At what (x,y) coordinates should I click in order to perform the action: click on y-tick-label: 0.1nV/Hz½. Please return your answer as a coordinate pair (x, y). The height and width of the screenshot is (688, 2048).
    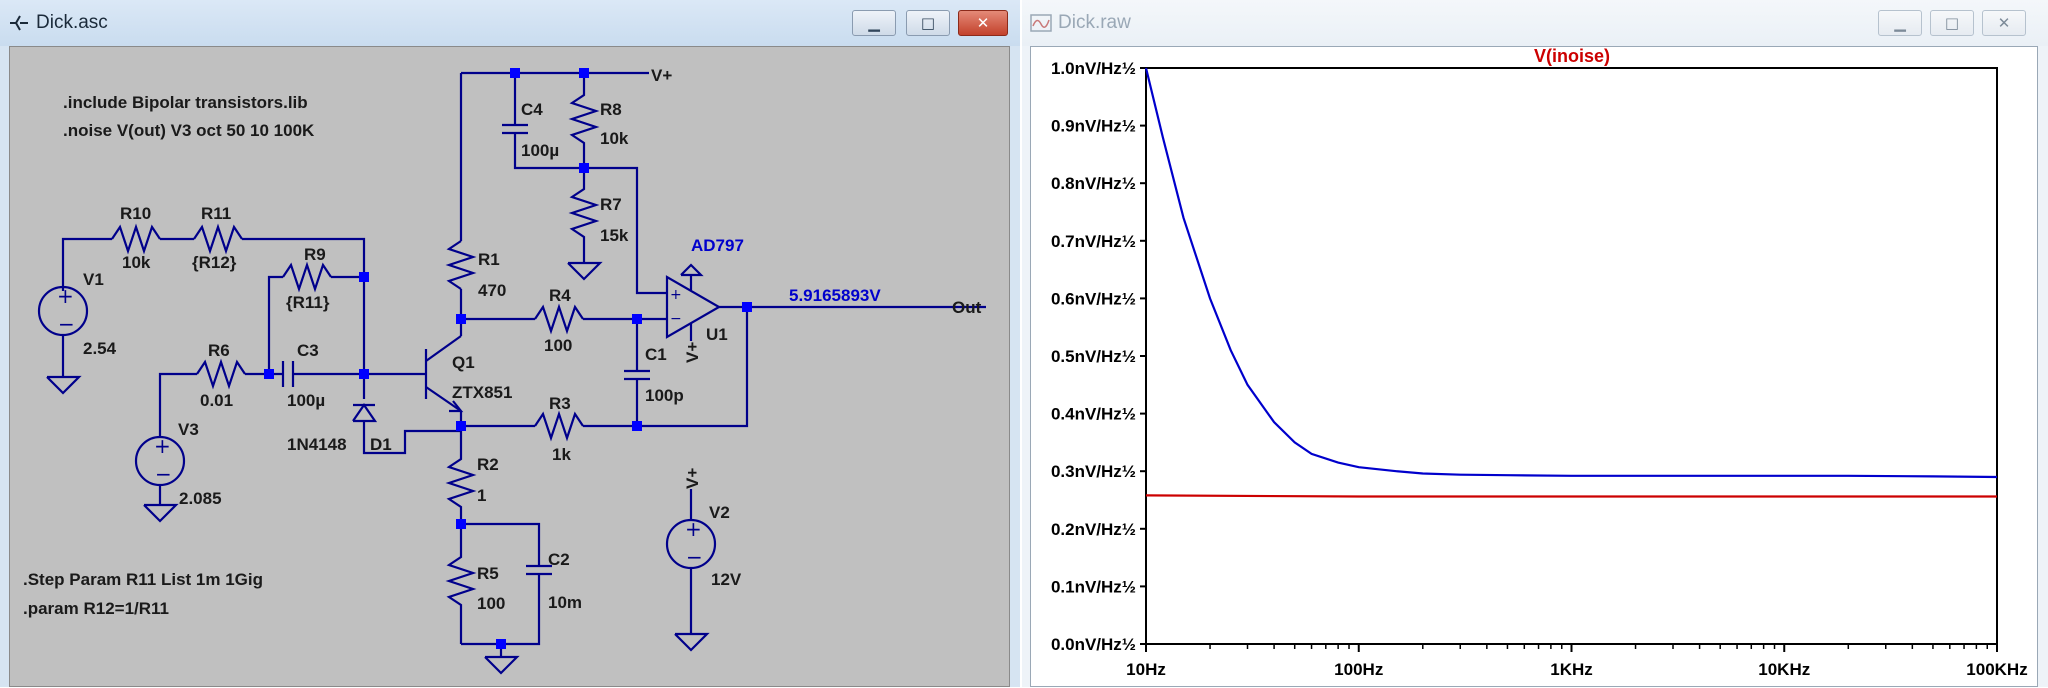
    Looking at the image, I should click on (1093, 586).